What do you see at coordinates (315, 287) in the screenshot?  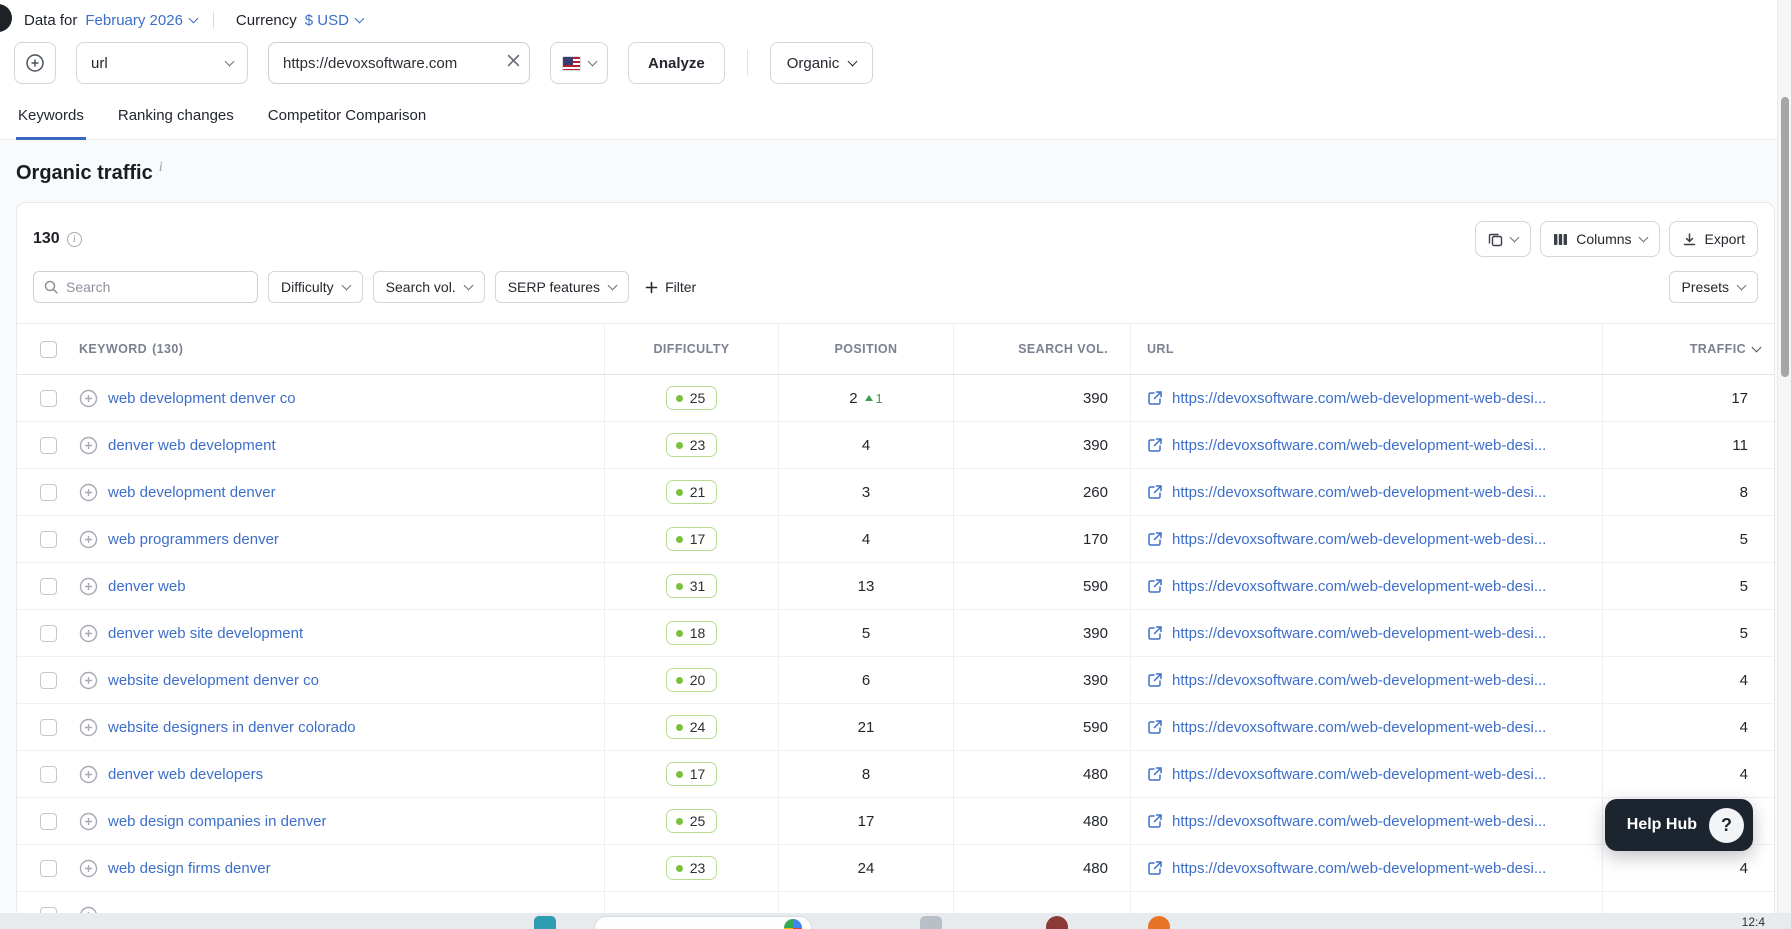 I see `difficulty-filter: Difficulty` at bounding box center [315, 287].